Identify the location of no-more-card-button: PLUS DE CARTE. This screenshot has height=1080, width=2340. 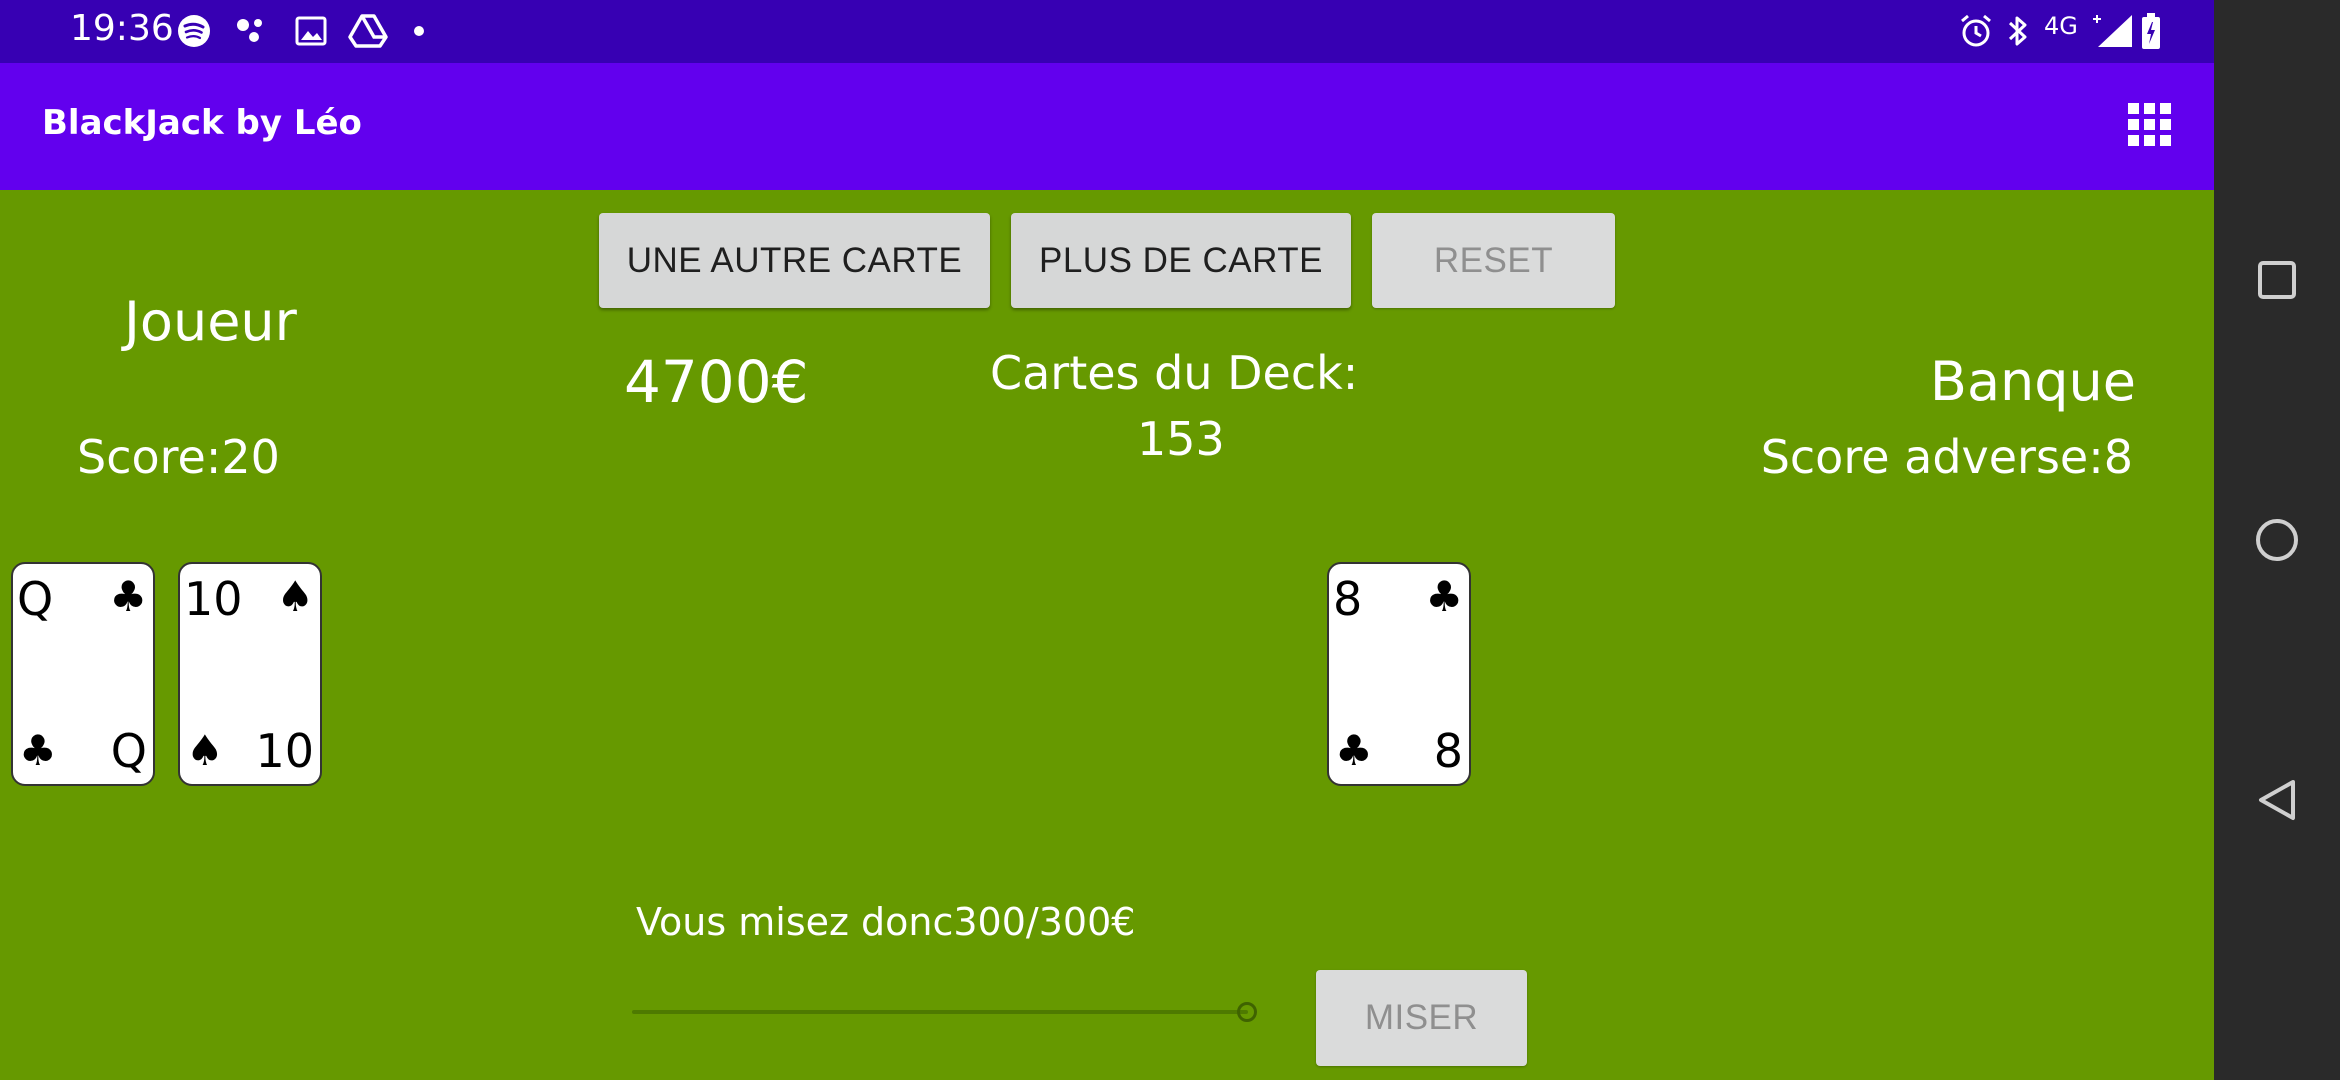
(1181, 260).